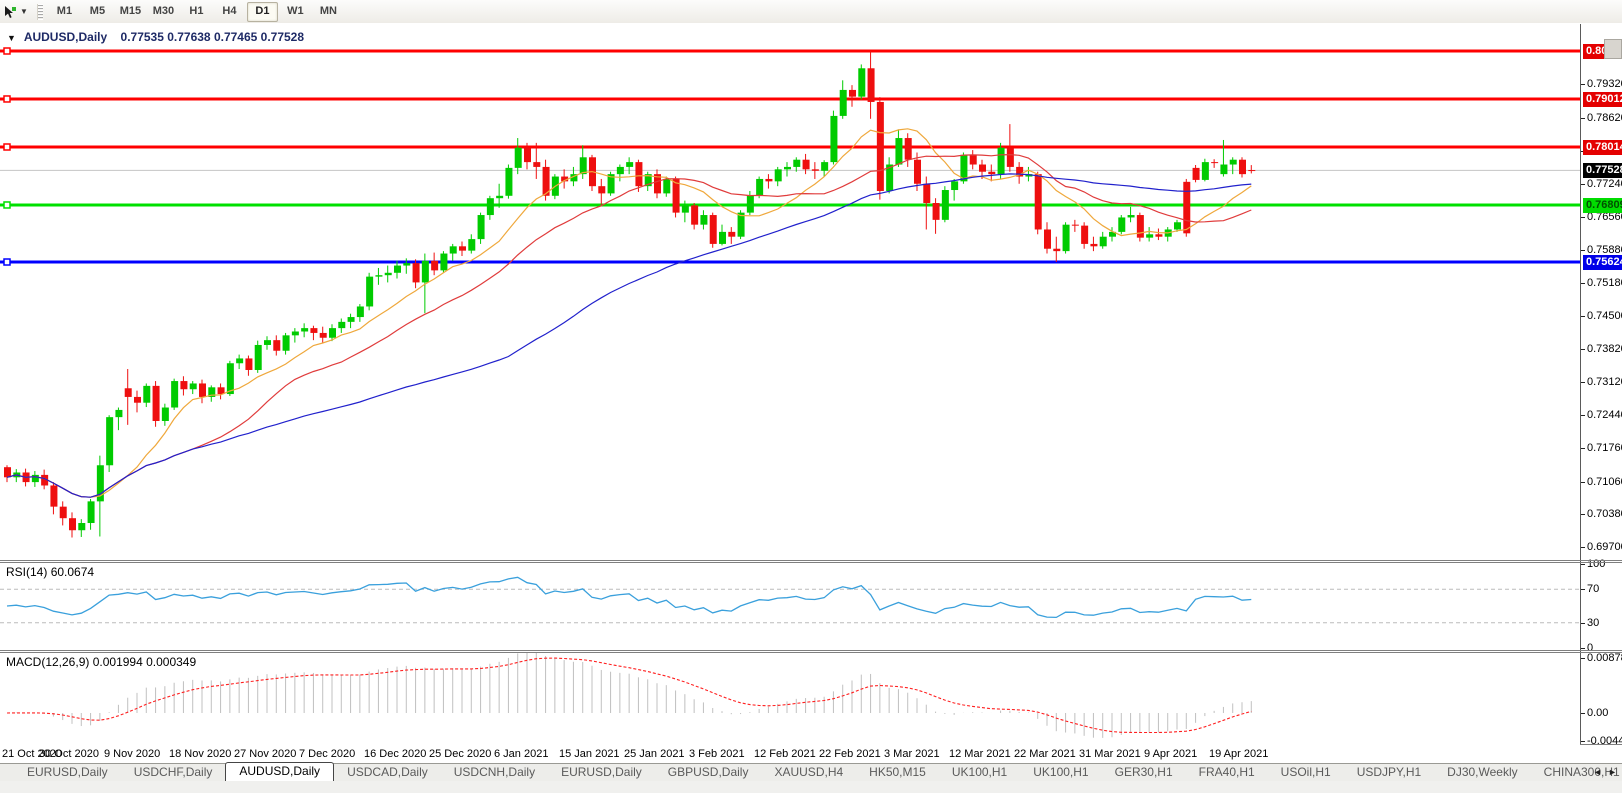  I want to click on chart-tab-usdcad-daily: USDCAD,Daily, so click(387, 772).